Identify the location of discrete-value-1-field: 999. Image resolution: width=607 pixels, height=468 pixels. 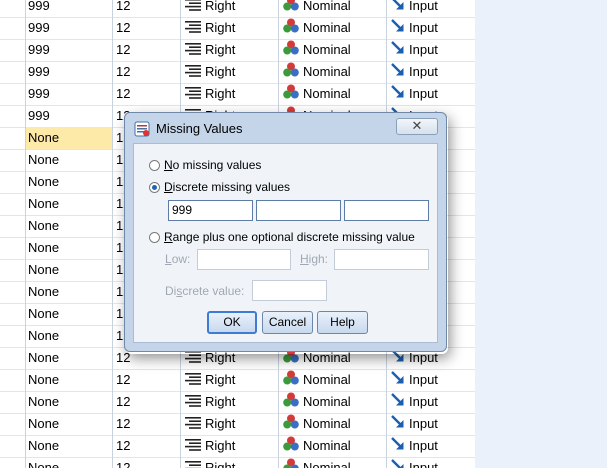
(210, 210).